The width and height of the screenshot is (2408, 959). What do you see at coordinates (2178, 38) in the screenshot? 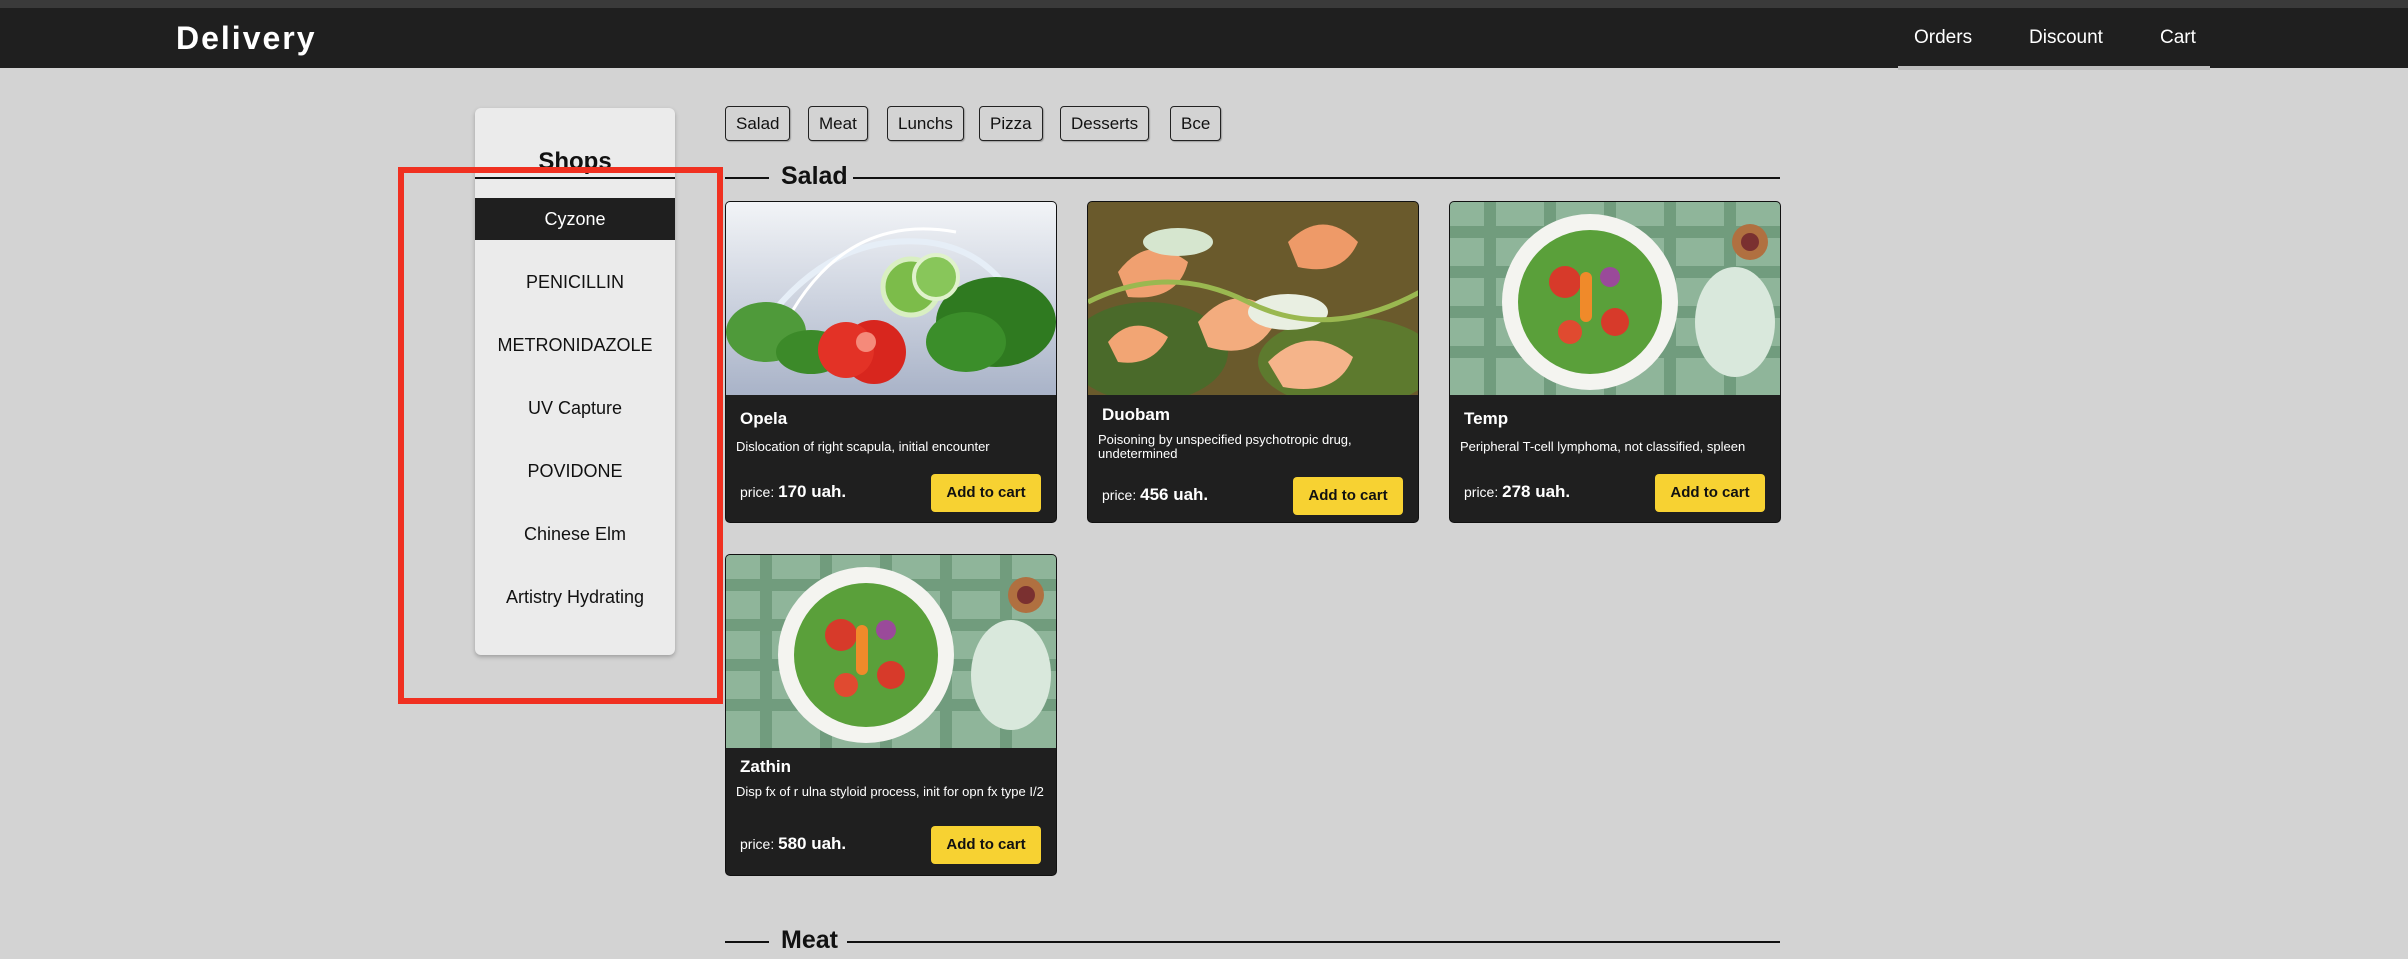
I see `nav-cart: Cart` at bounding box center [2178, 38].